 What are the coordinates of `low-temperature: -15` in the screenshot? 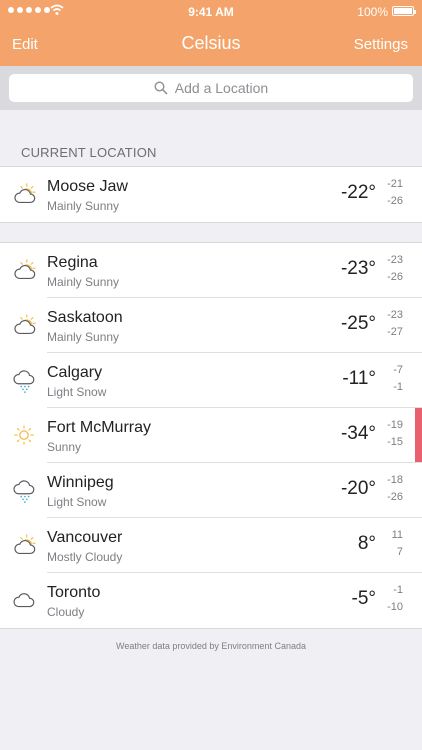 It's located at (395, 442).